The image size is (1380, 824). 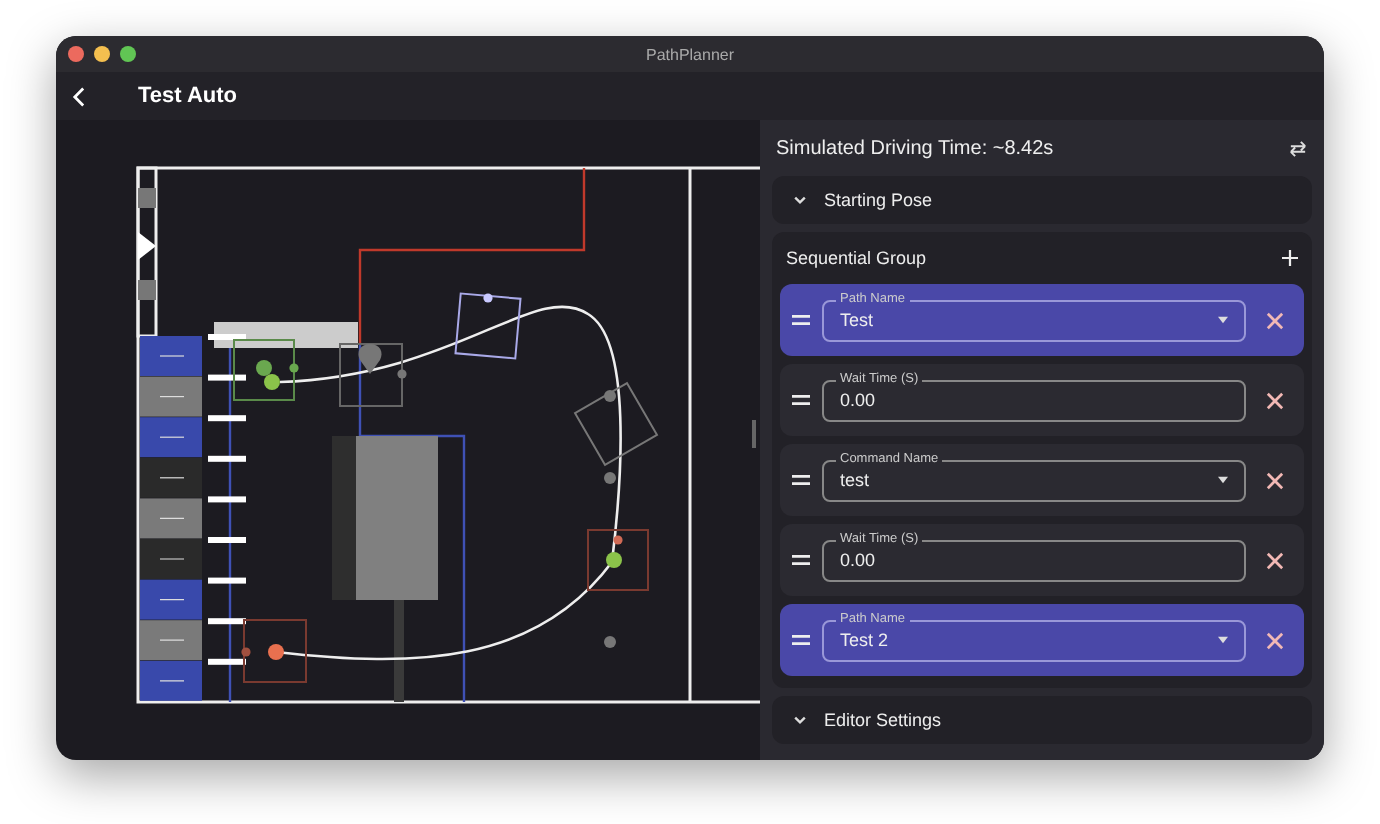 What do you see at coordinates (1042, 200) in the screenshot?
I see `starting-pose-panel: Starting Pose` at bounding box center [1042, 200].